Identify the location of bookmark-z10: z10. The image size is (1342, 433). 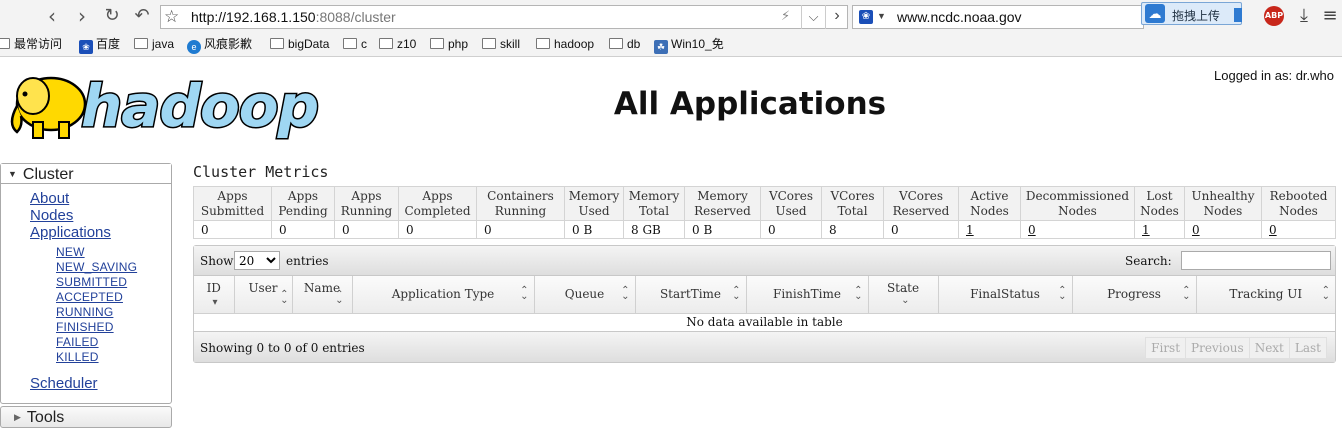
(397, 45).